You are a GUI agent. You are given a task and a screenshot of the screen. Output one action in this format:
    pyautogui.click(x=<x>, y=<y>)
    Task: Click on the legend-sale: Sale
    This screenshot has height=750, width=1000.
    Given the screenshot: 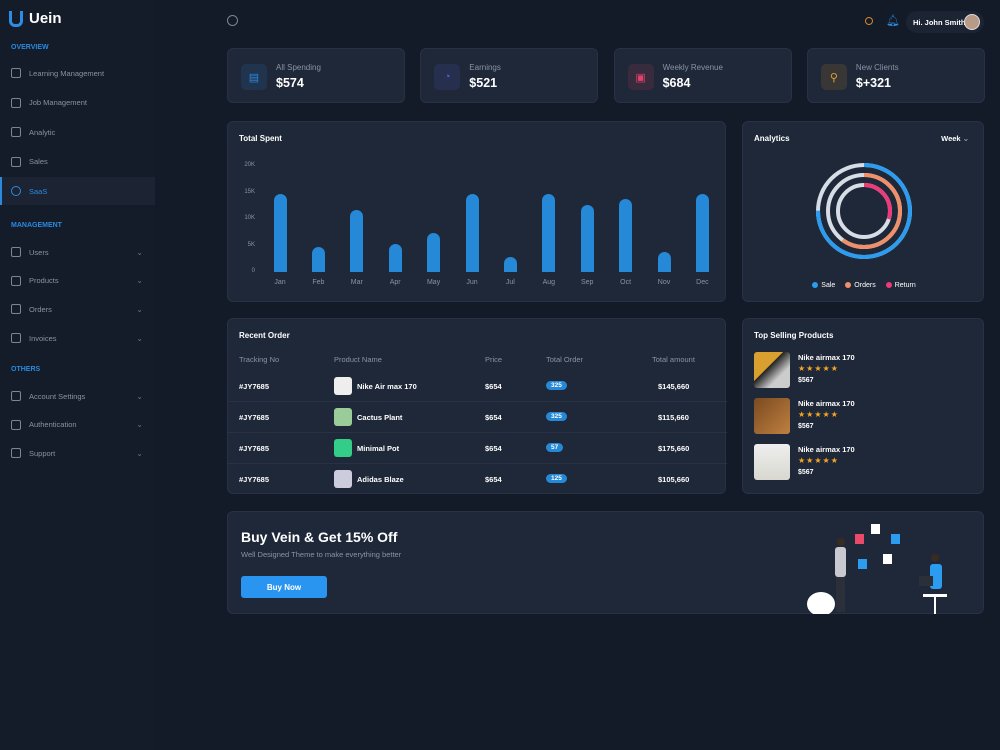 What is the action you would take?
    pyautogui.click(x=823, y=285)
    